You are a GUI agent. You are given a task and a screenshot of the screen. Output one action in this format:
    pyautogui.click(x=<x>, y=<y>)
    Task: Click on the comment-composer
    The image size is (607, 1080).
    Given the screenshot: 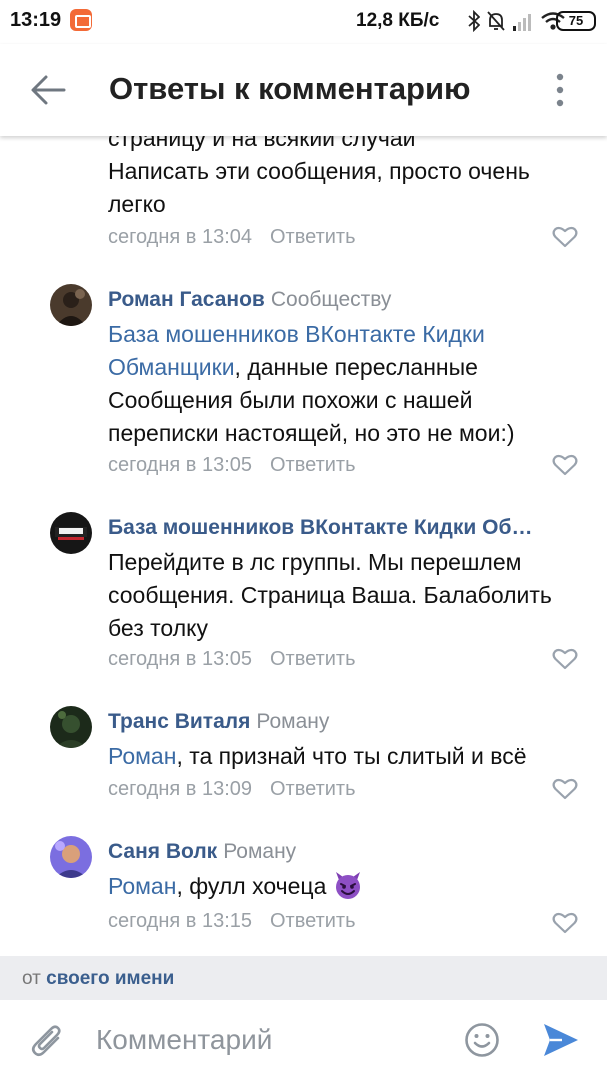 What is the action you would take?
    pyautogui.click(x=303, y=1040)
    